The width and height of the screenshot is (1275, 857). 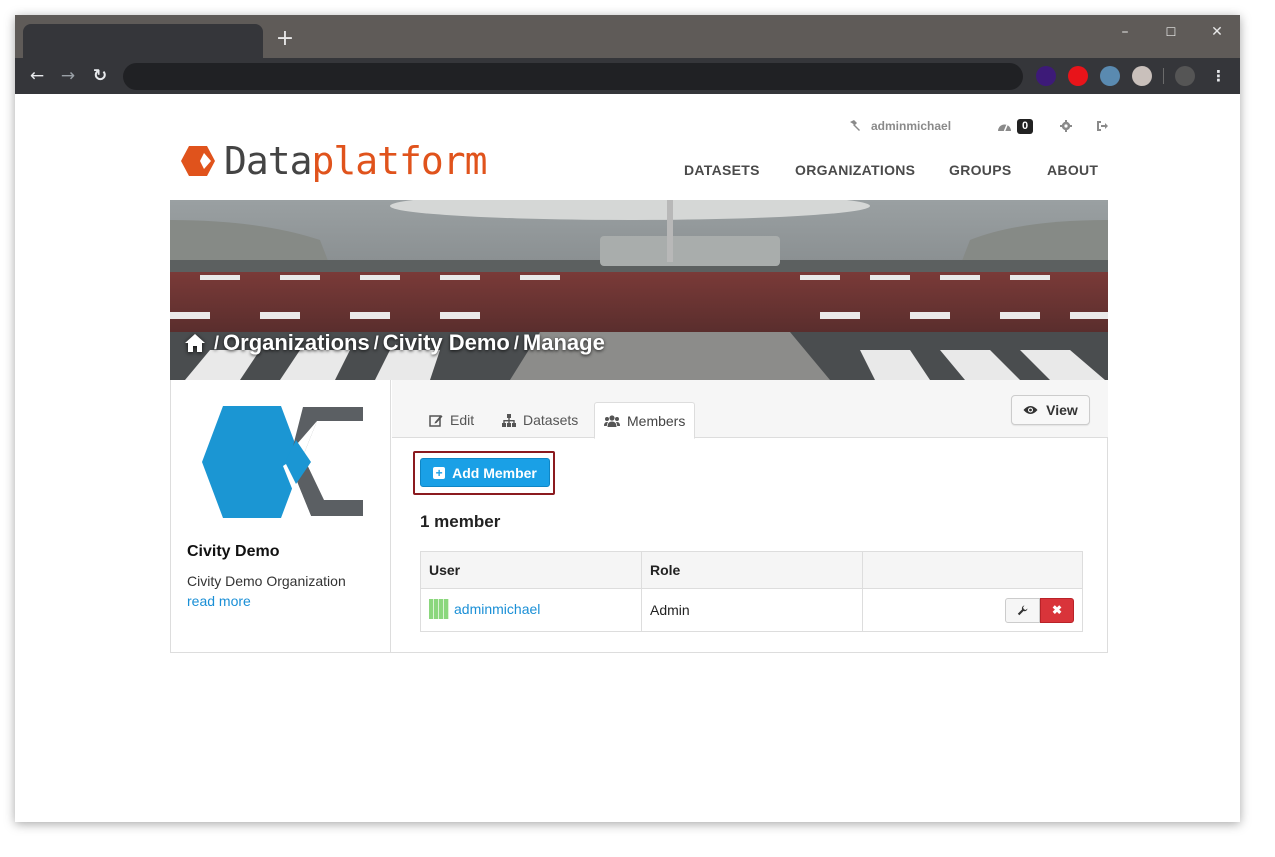 What do you see at coordinates (1072, 172) in the screenshot?
I see `nav-about: ABOUT` at bounding box center [1072, 172].